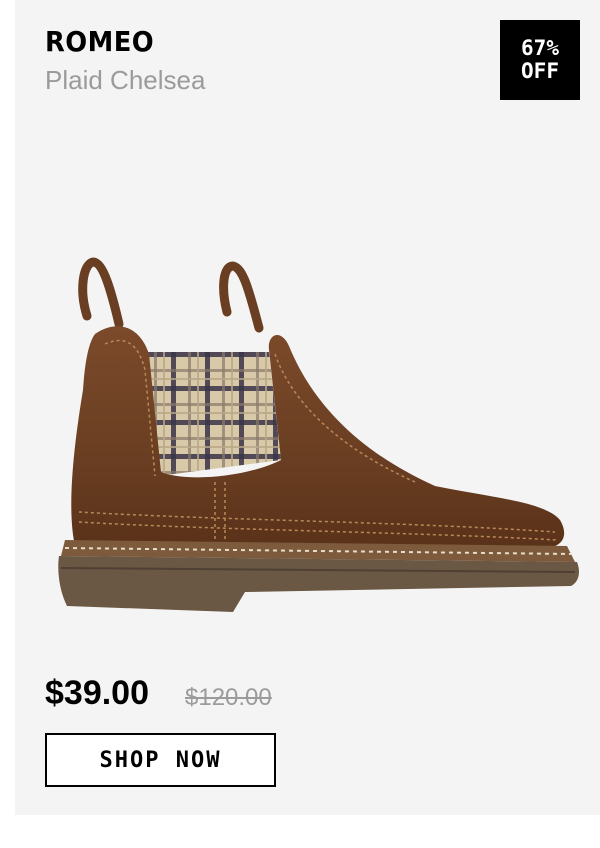 The width and height of the screenshot is (600, 848). I want to click on shop-now-button: SHOP NOW, so click(160, 760).